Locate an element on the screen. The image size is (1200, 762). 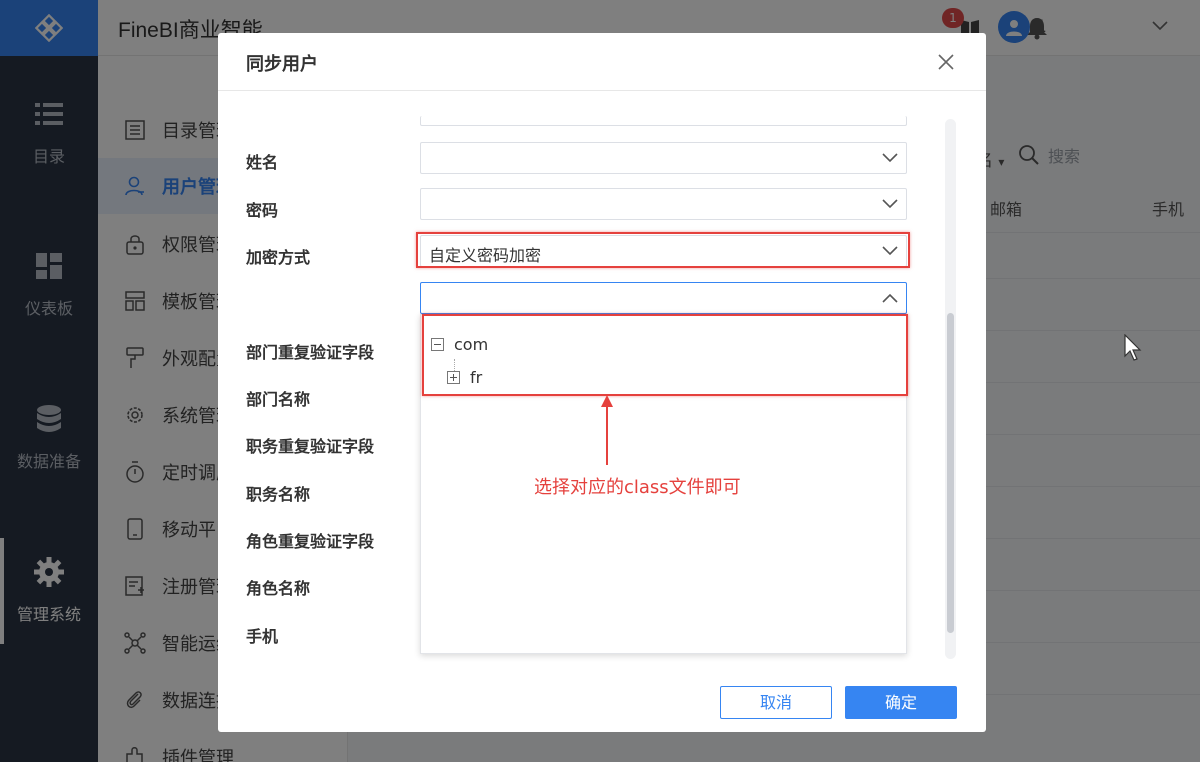
dialog-header: 同步用户 is located at coordinates (602, 62).